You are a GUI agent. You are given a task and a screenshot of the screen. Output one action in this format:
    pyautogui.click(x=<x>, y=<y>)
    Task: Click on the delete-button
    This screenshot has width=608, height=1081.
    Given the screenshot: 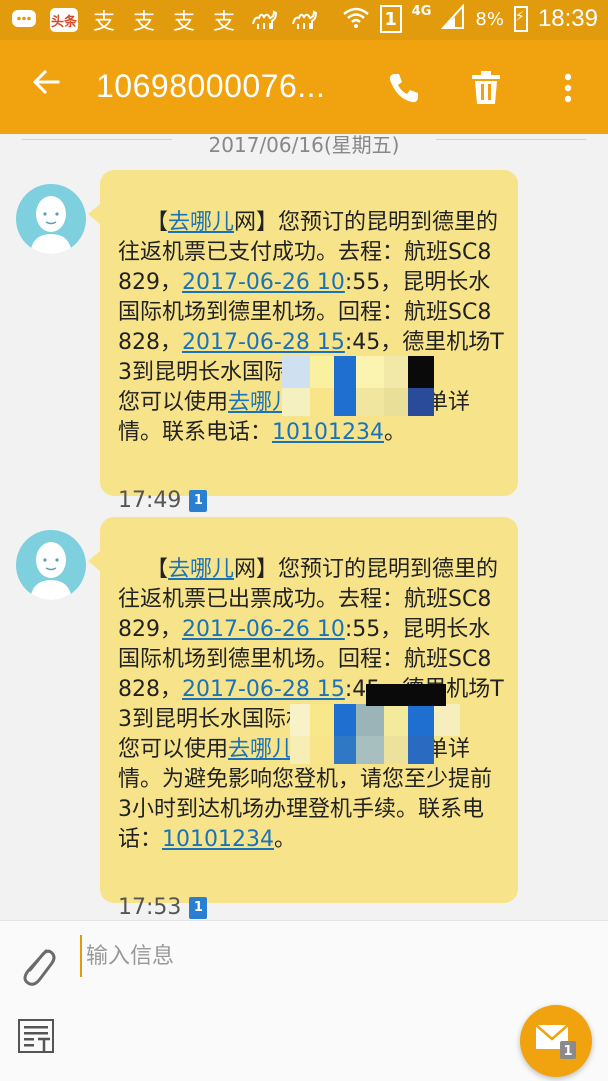 What is the action you would take?
    pyautogui.click(x=486, y=88)
    